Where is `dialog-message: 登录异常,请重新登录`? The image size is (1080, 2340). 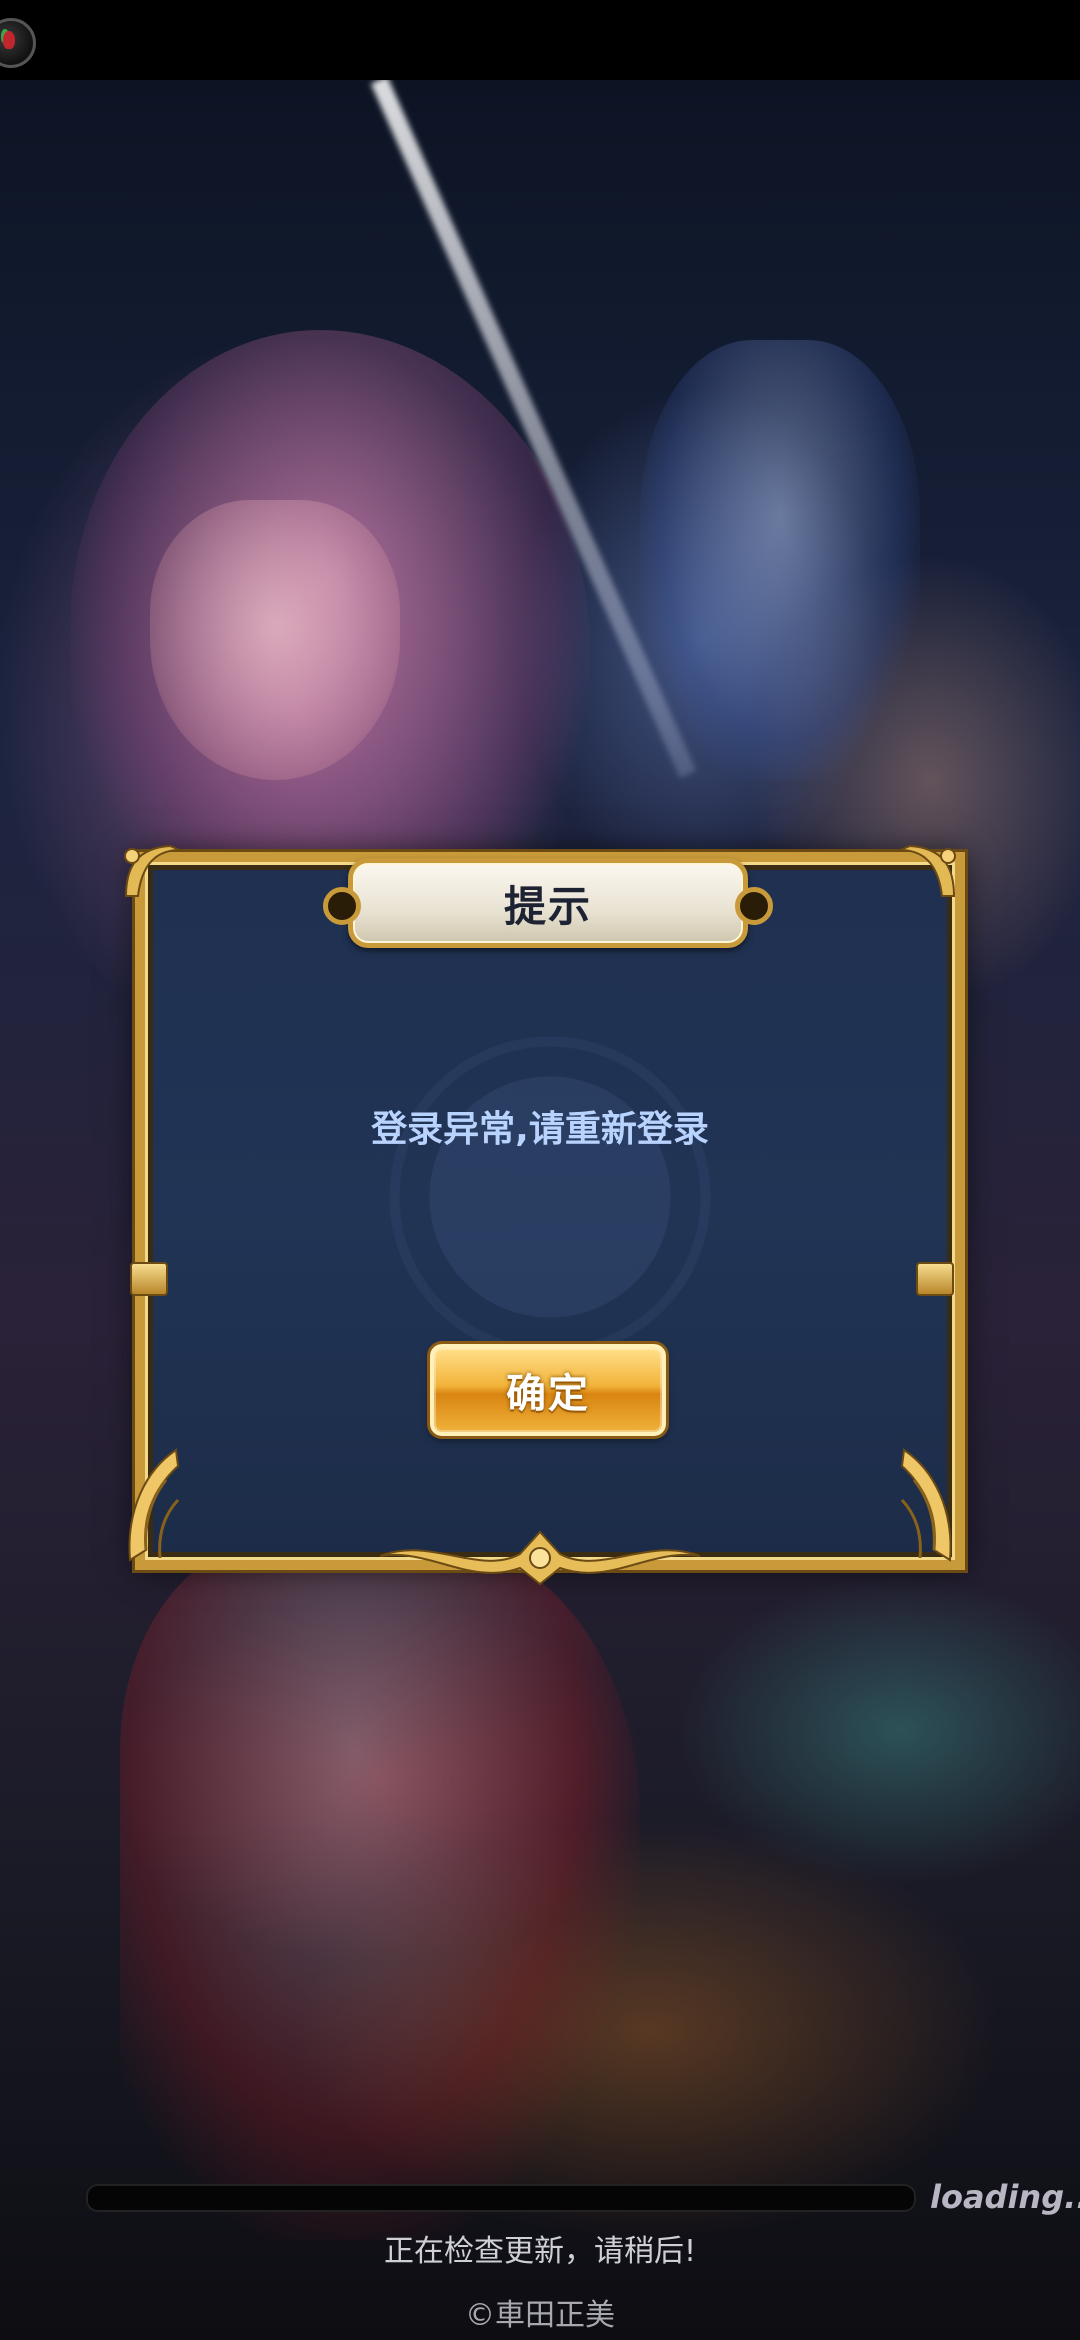
dialog-message: 登录异常,请重新登录 is located at coordinates (540, 1129).